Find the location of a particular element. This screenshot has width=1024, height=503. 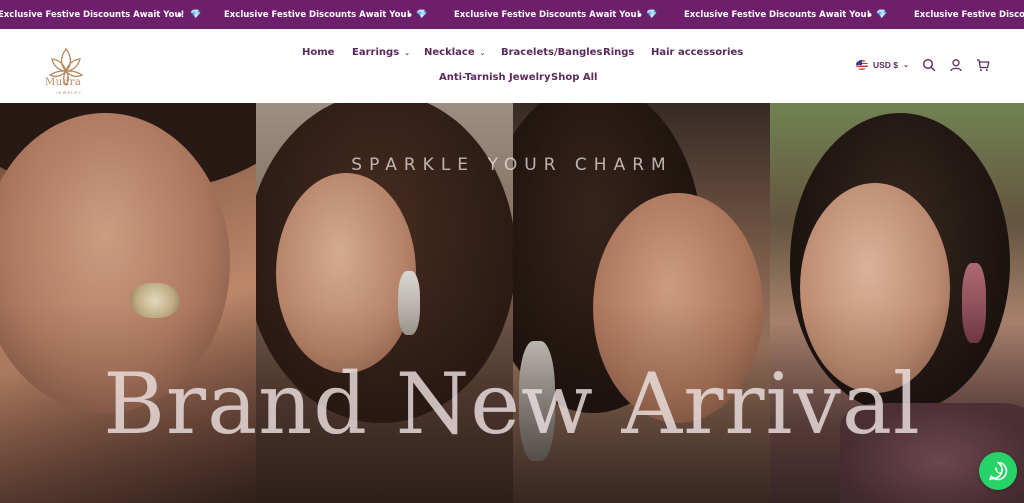

whatsapp-chat-button is located at coordinates (998, 471).